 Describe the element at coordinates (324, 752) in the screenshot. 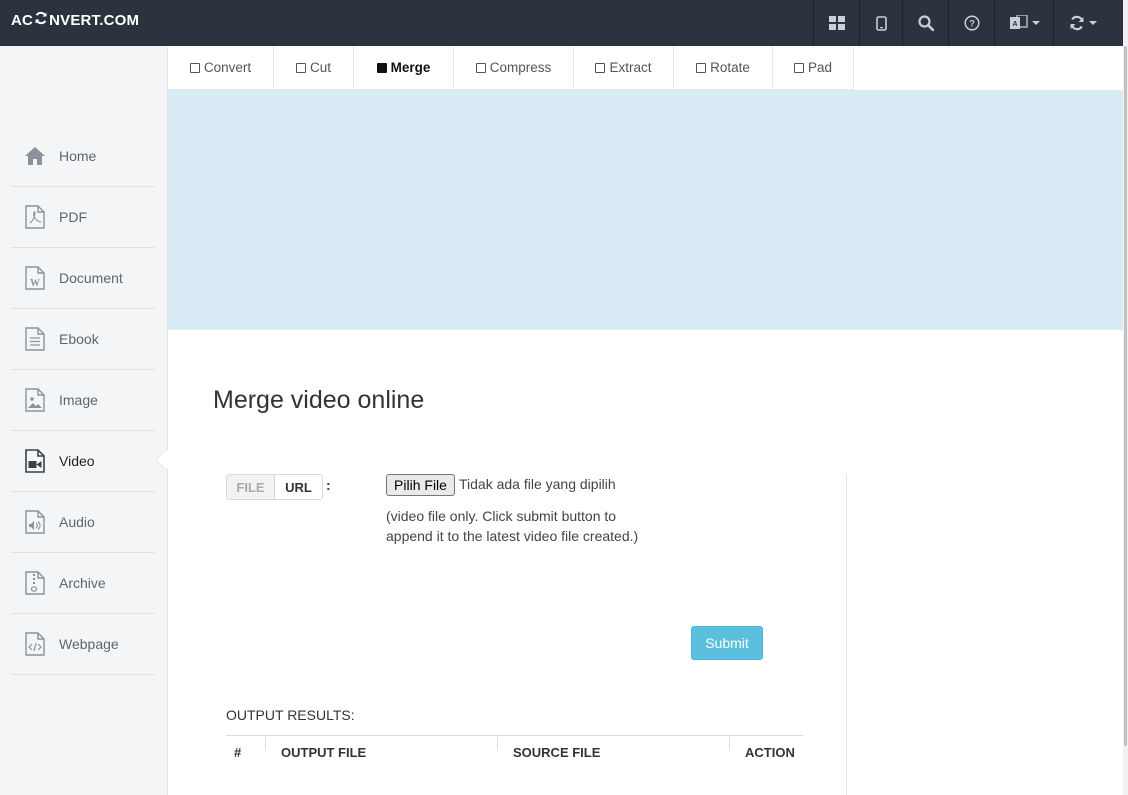

I see `column-header-output-file: OUTPUT FILE` at that location.